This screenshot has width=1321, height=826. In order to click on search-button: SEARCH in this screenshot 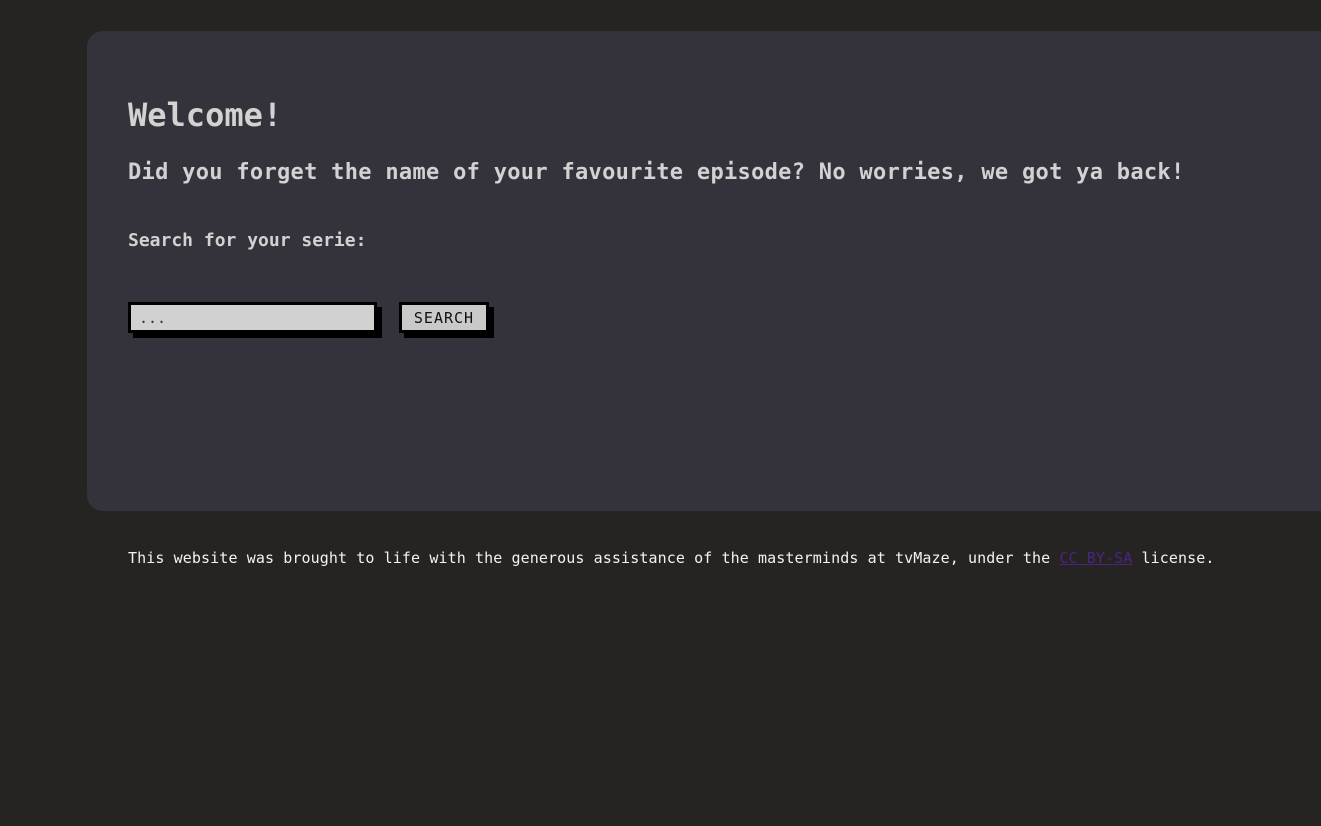, I will do `click(444, 317)`.